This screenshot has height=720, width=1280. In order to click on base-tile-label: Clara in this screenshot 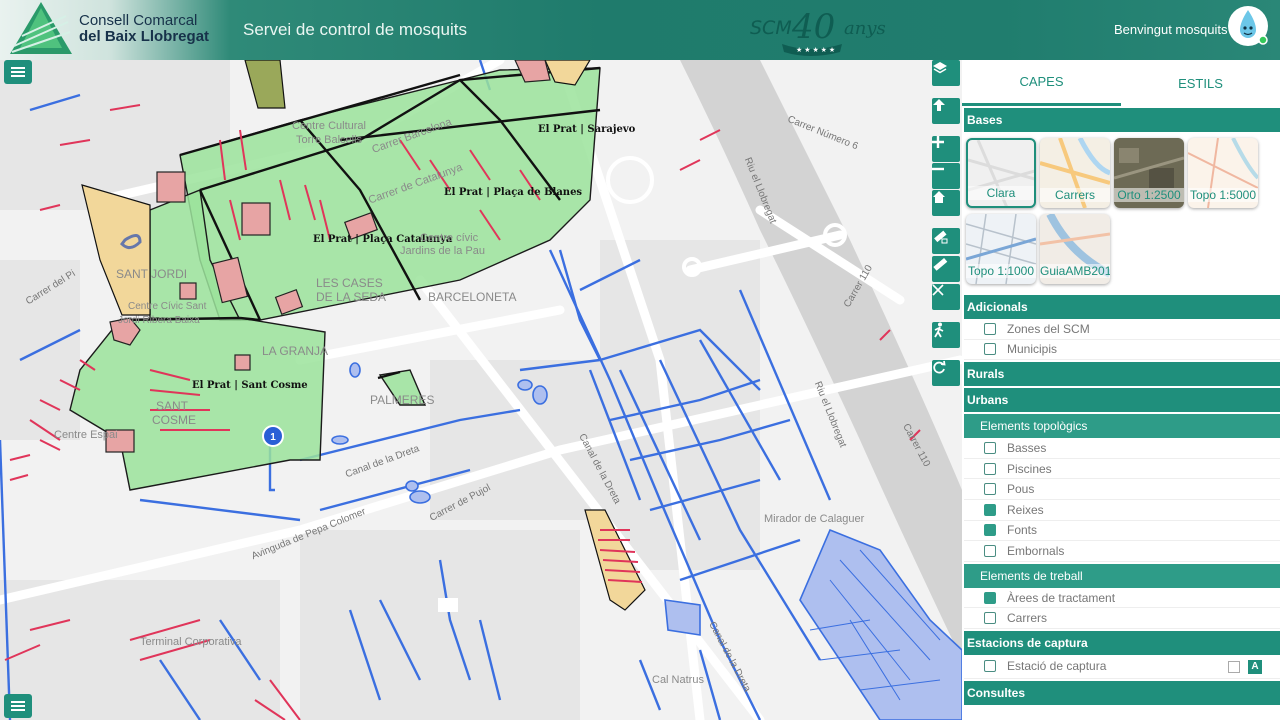, I will do `click(1001, 193)`.